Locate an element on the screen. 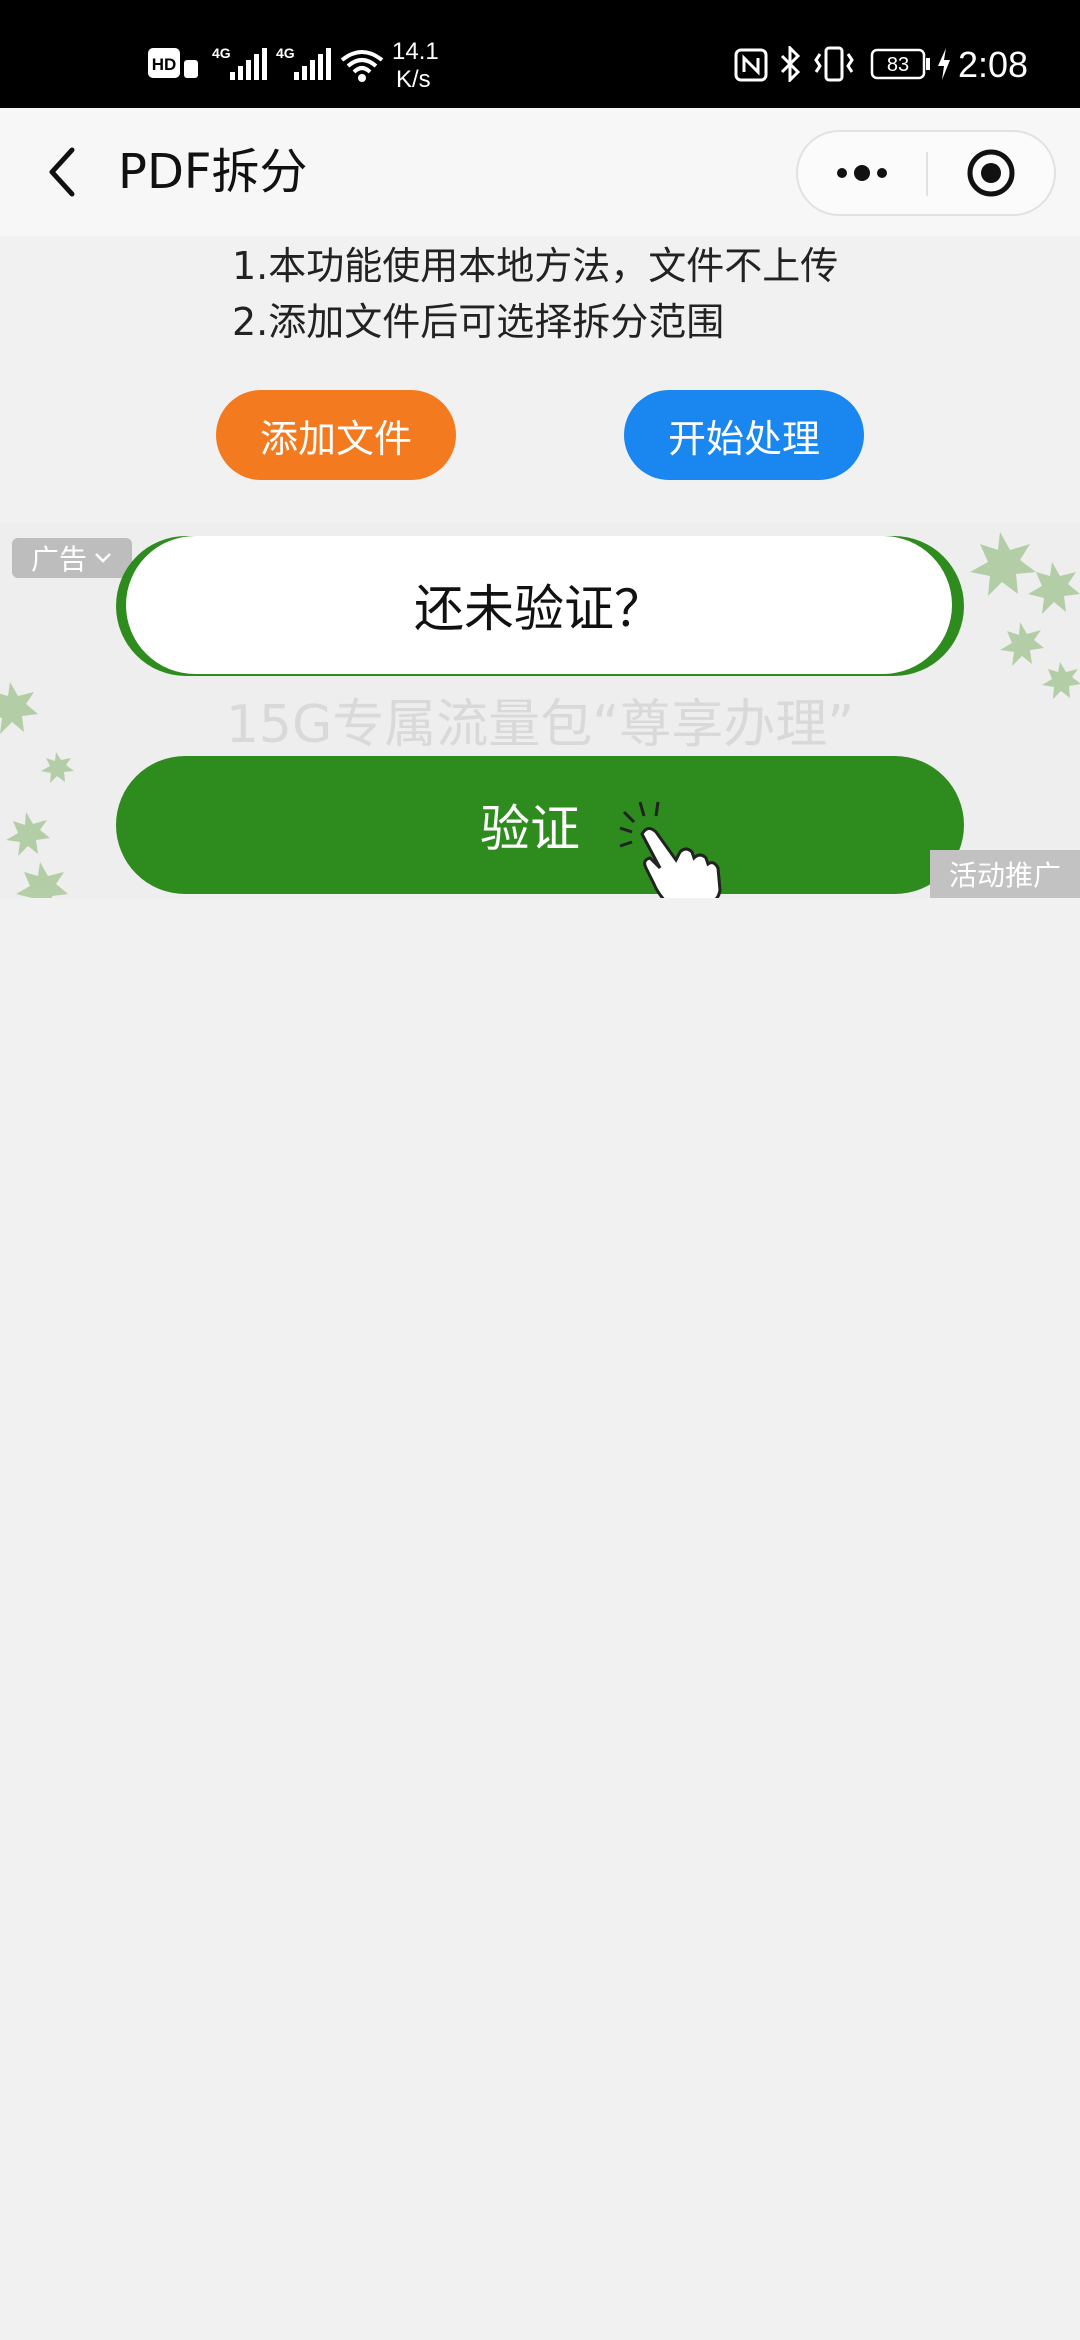 The image size is (1080, 2340). ad-label-text: 广告 is located at coordinates (58, 559).